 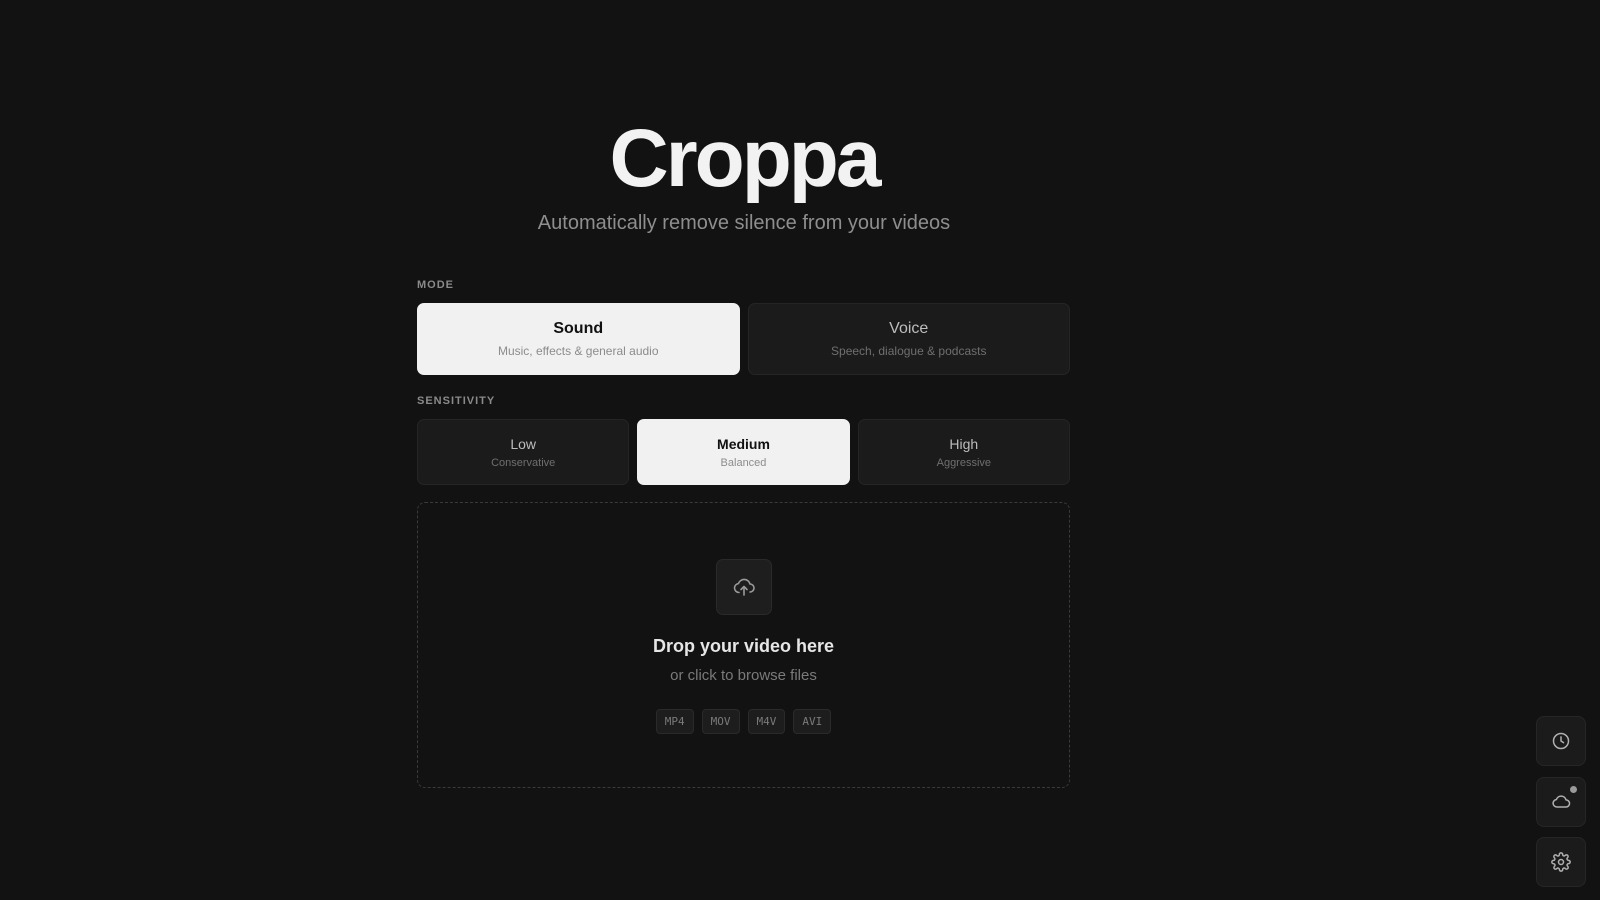 What do you see at coordinates (578, 339) in the screenshot?
I see `mode-option-sound: Sound Music, effects & general audio` at bounding box center [578, 339].